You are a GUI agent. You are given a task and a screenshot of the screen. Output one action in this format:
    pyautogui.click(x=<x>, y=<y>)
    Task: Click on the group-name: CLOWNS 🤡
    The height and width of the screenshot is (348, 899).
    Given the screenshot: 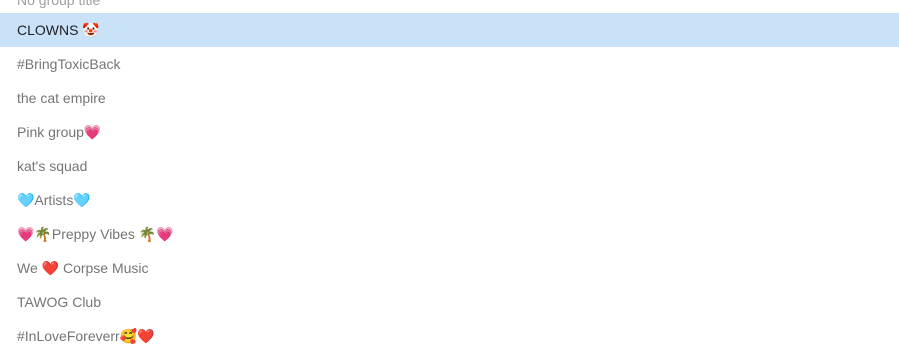 What is the action you would take?
    pyautogui.click(x=58, y=29)
    